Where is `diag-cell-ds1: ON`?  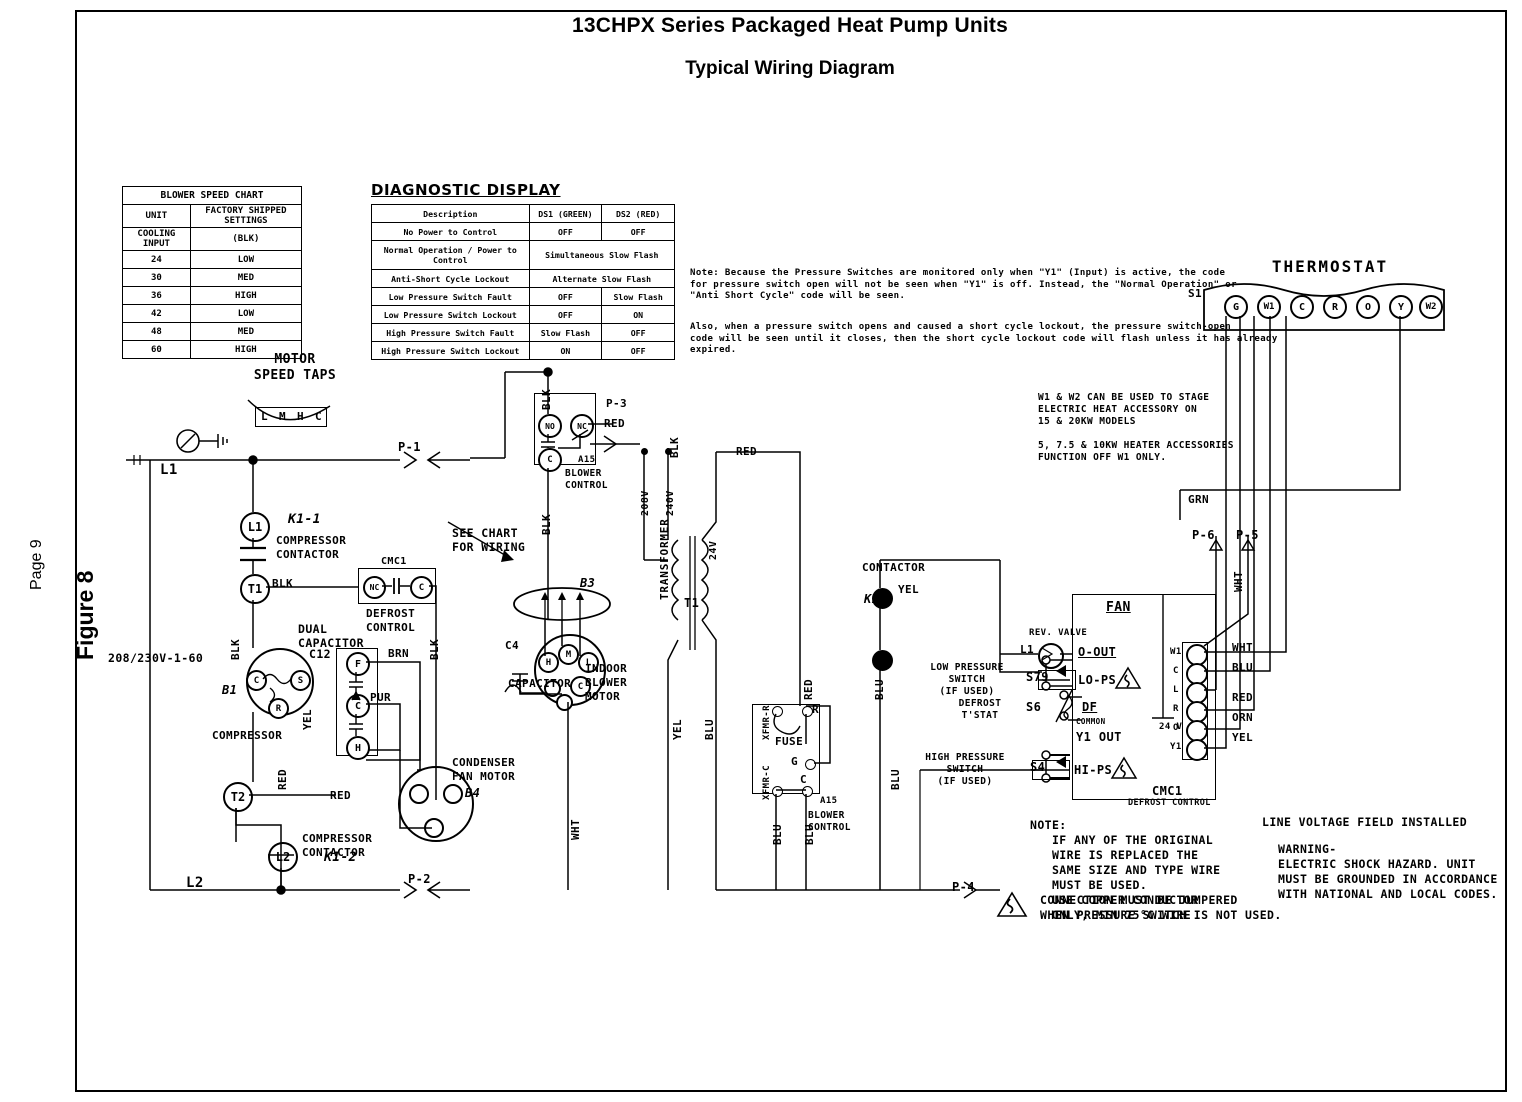 diag-cell-ds1: ON is located at coordinates (565, 350).